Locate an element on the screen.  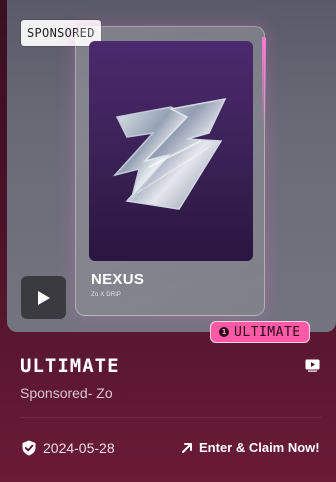
date-row: 2024-05-28 is located at coordinates (68, 448).